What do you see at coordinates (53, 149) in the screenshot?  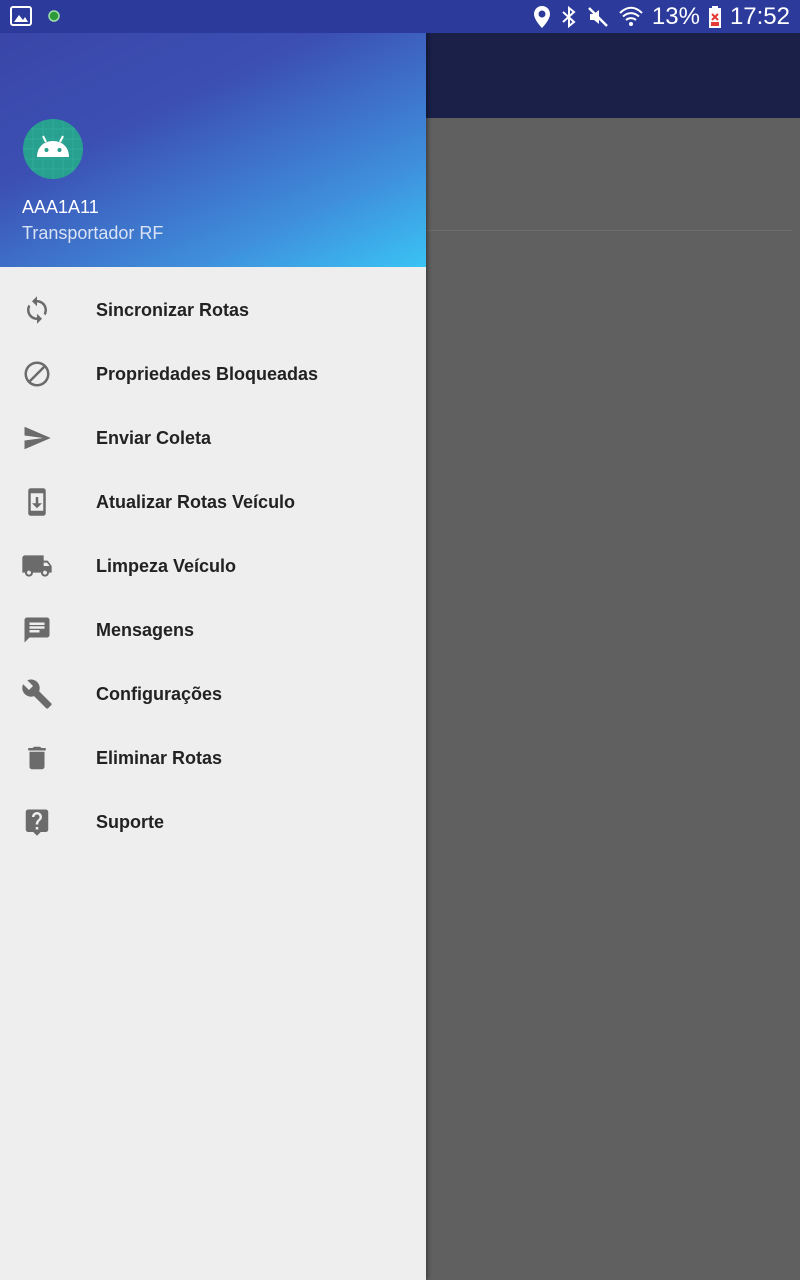 I see `android-icon` at bounding box center [53, 149].